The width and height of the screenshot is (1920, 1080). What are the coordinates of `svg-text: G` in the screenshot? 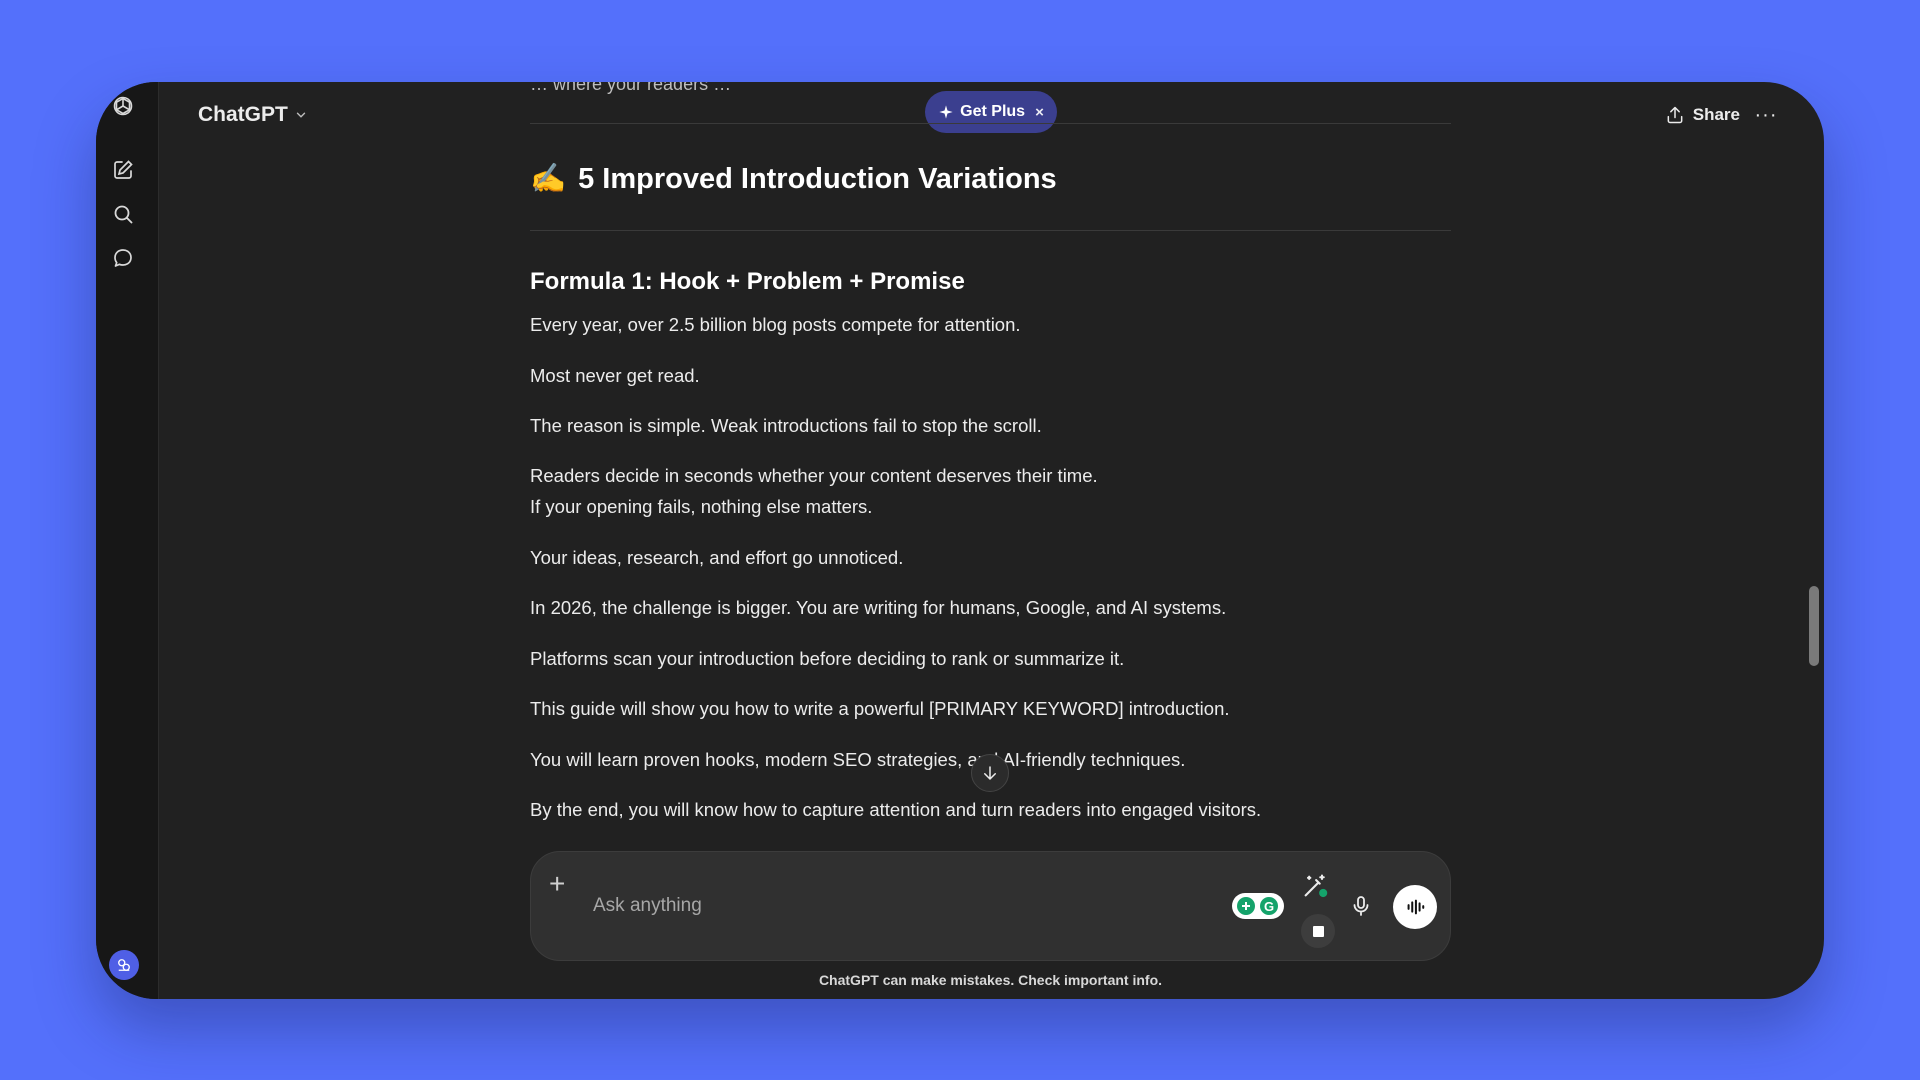 It's located at (1269, 906).